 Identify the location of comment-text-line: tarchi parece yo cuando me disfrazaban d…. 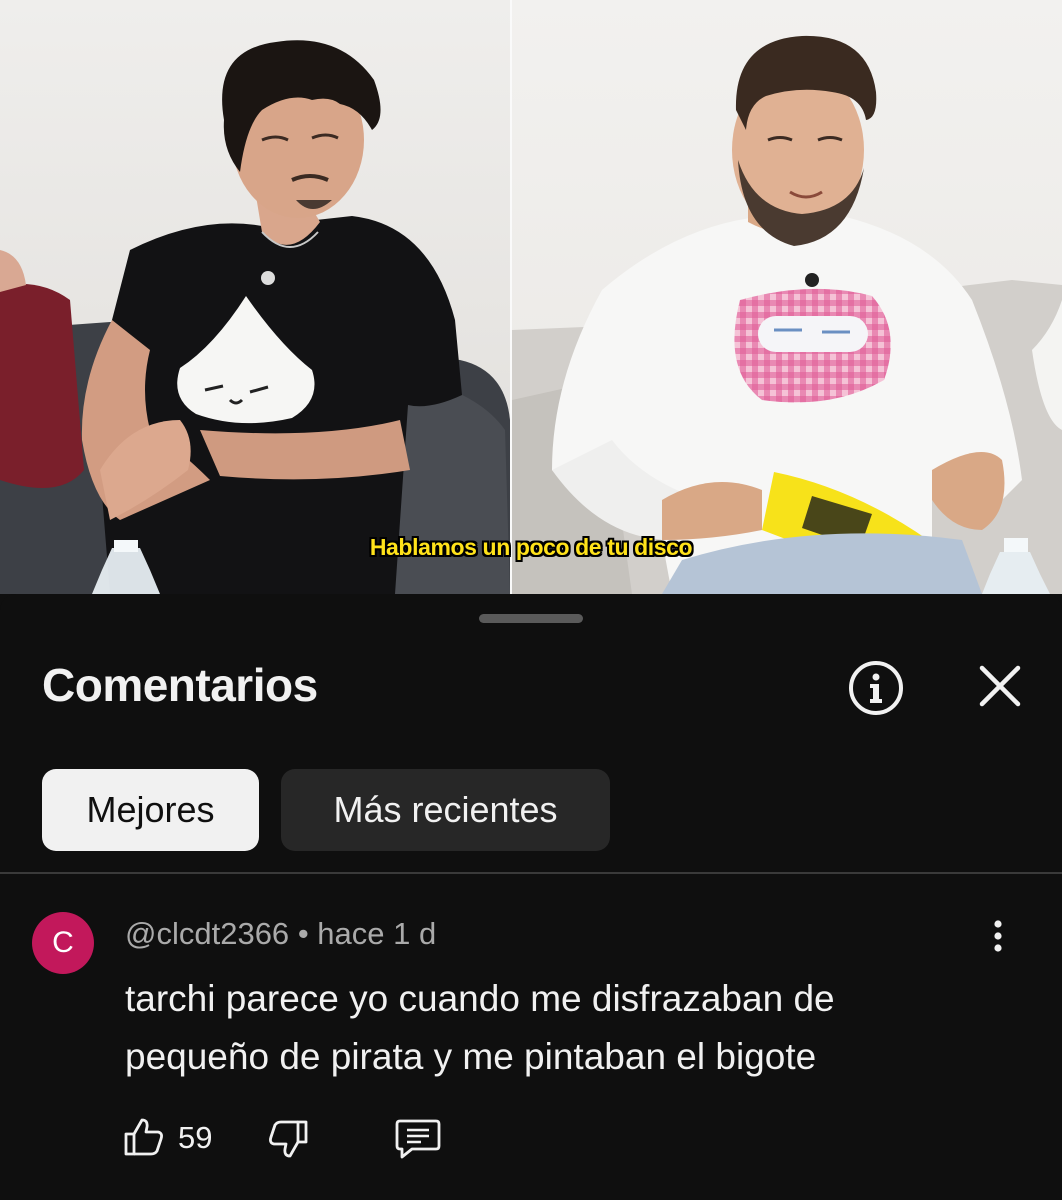
(480, 998).